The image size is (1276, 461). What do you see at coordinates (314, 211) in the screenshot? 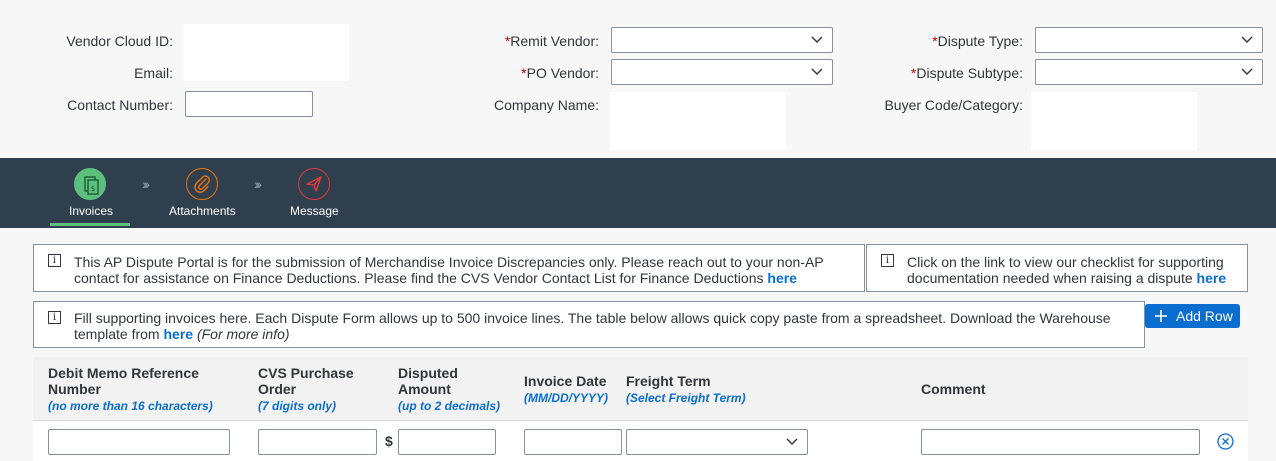
I see `step-label: Message` at bounding box center [314, 211].